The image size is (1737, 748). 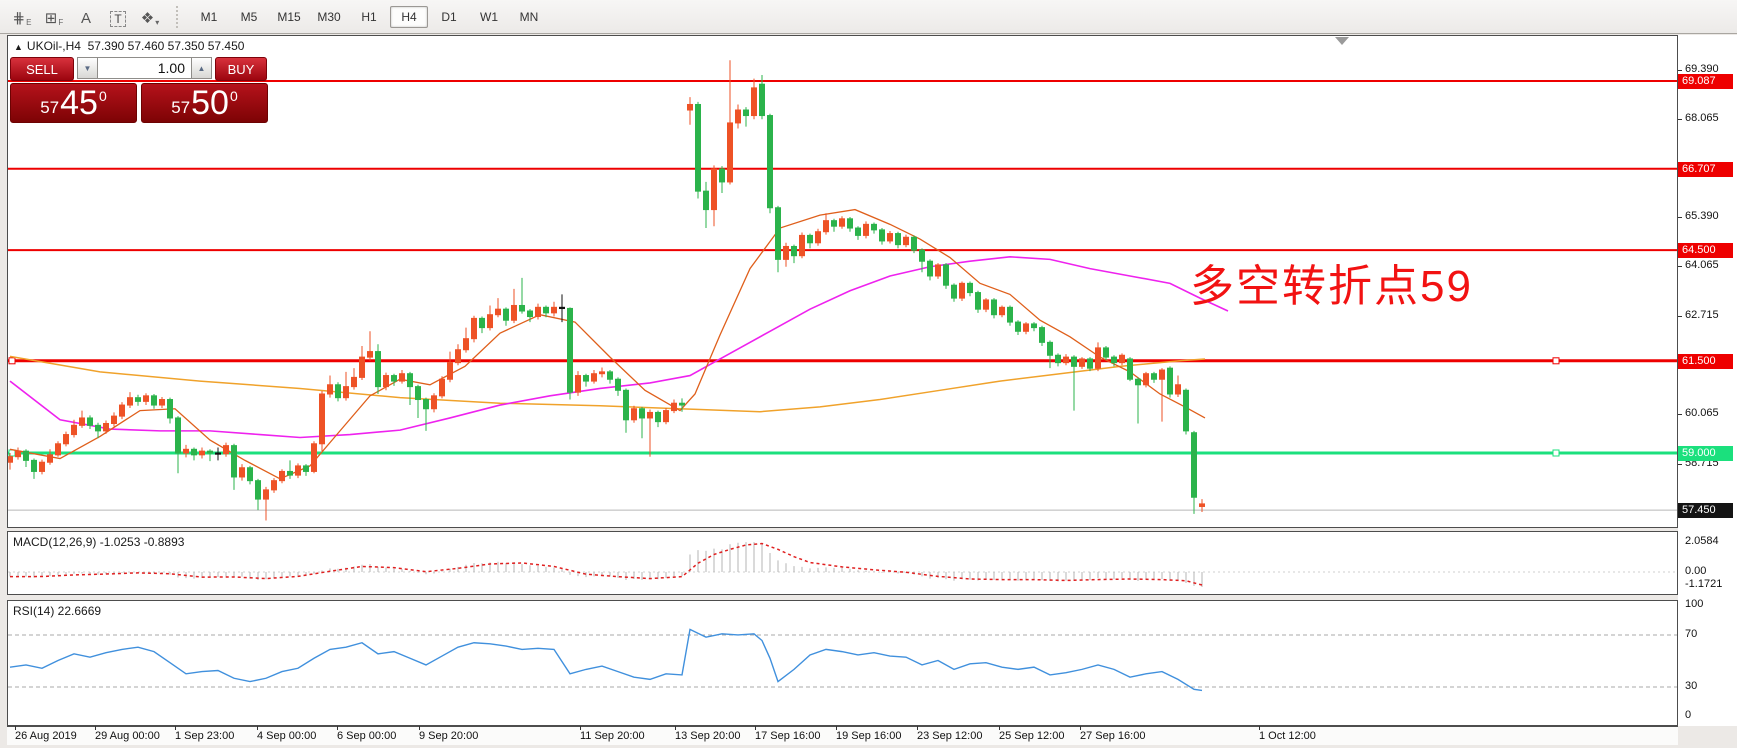 What do you see at coordinates (950, 736) in the screenshot?
I see `axis-date-label: 23 Sep 12:00` at bounding box center [950, 736].